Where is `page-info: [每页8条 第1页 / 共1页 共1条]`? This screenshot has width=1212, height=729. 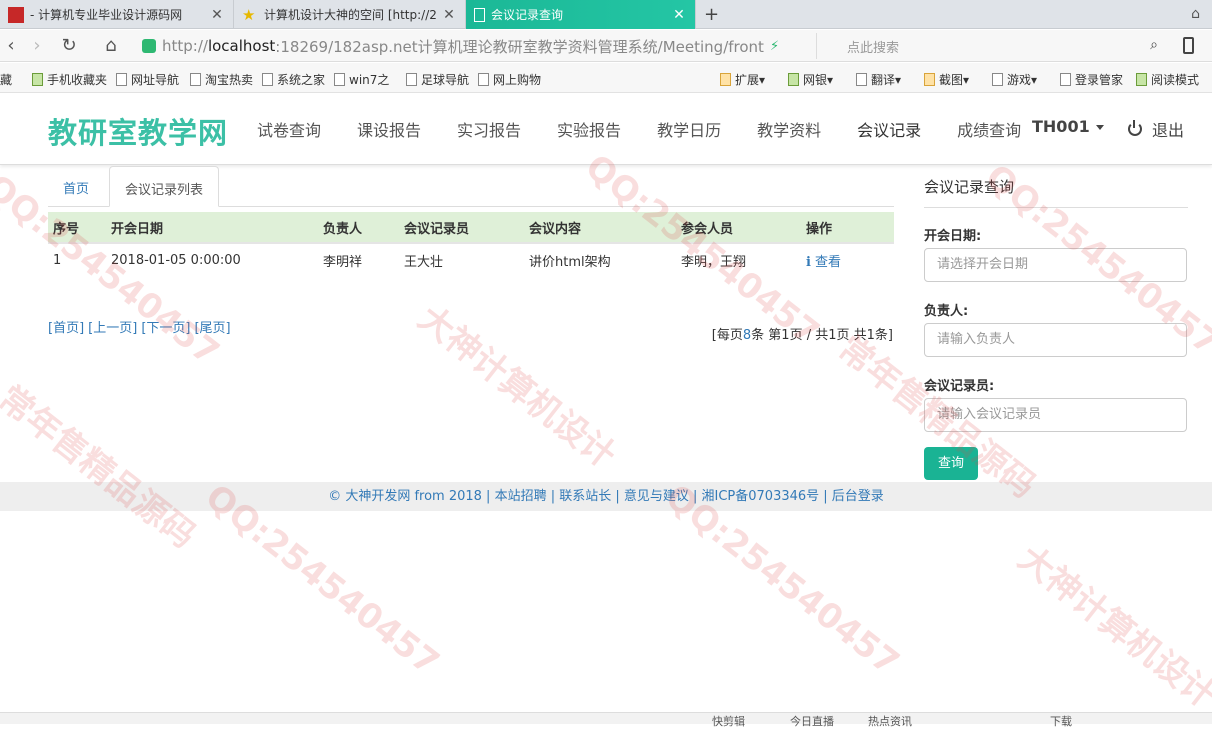
page-info: [每页8条 第1页 / 共1页 共1条] is located at coordinates (802, 335).